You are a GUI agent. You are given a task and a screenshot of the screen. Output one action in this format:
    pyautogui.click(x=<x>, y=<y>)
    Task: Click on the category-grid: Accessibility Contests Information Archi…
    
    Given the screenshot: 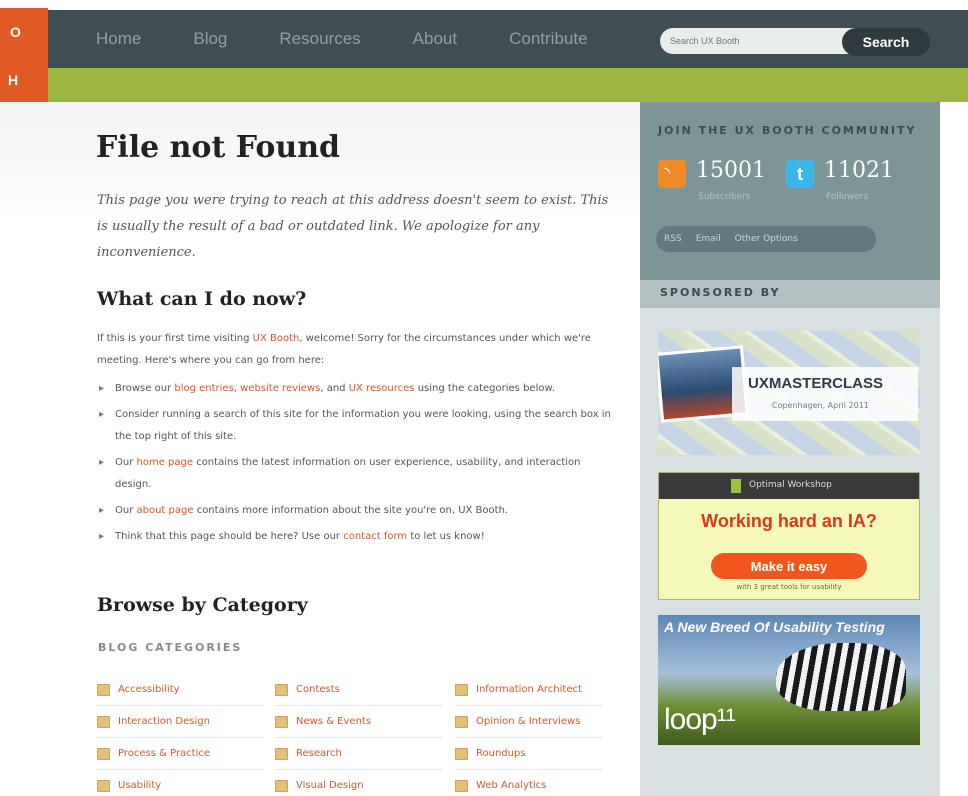 What is the action you would take?
    pyautogui.click(x=357, y=735)
    